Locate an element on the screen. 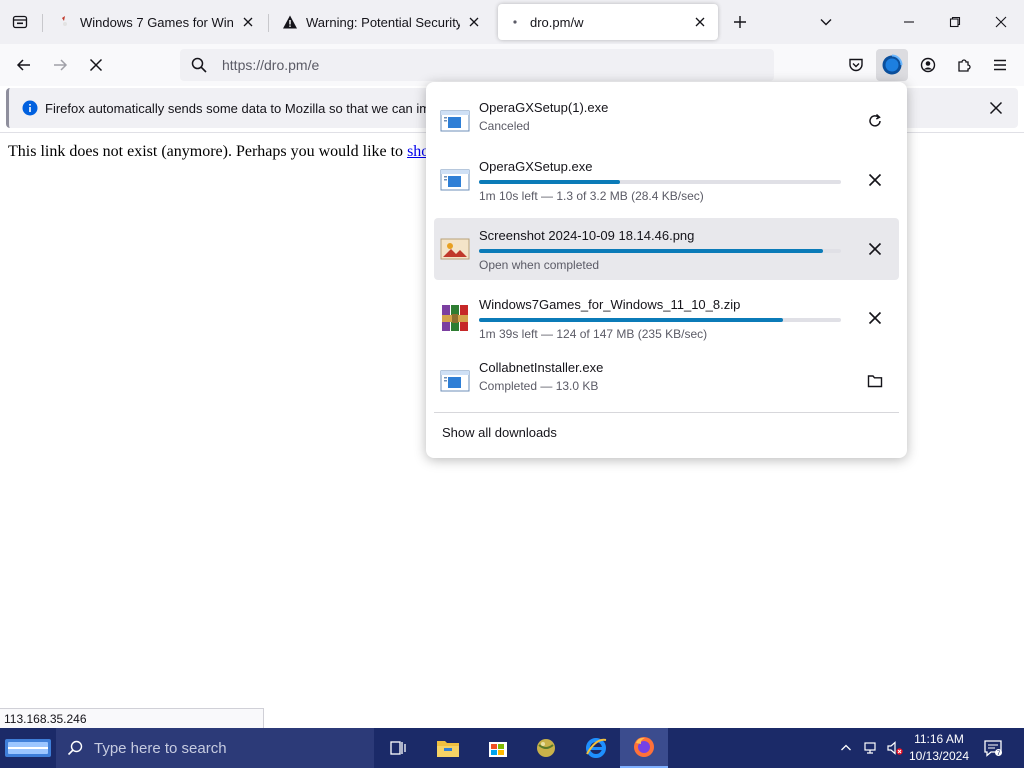 The height and width of the screenshot is (768, 1024). show-all-downloads-button: Show all downloads is located at coordinates (499, 432).